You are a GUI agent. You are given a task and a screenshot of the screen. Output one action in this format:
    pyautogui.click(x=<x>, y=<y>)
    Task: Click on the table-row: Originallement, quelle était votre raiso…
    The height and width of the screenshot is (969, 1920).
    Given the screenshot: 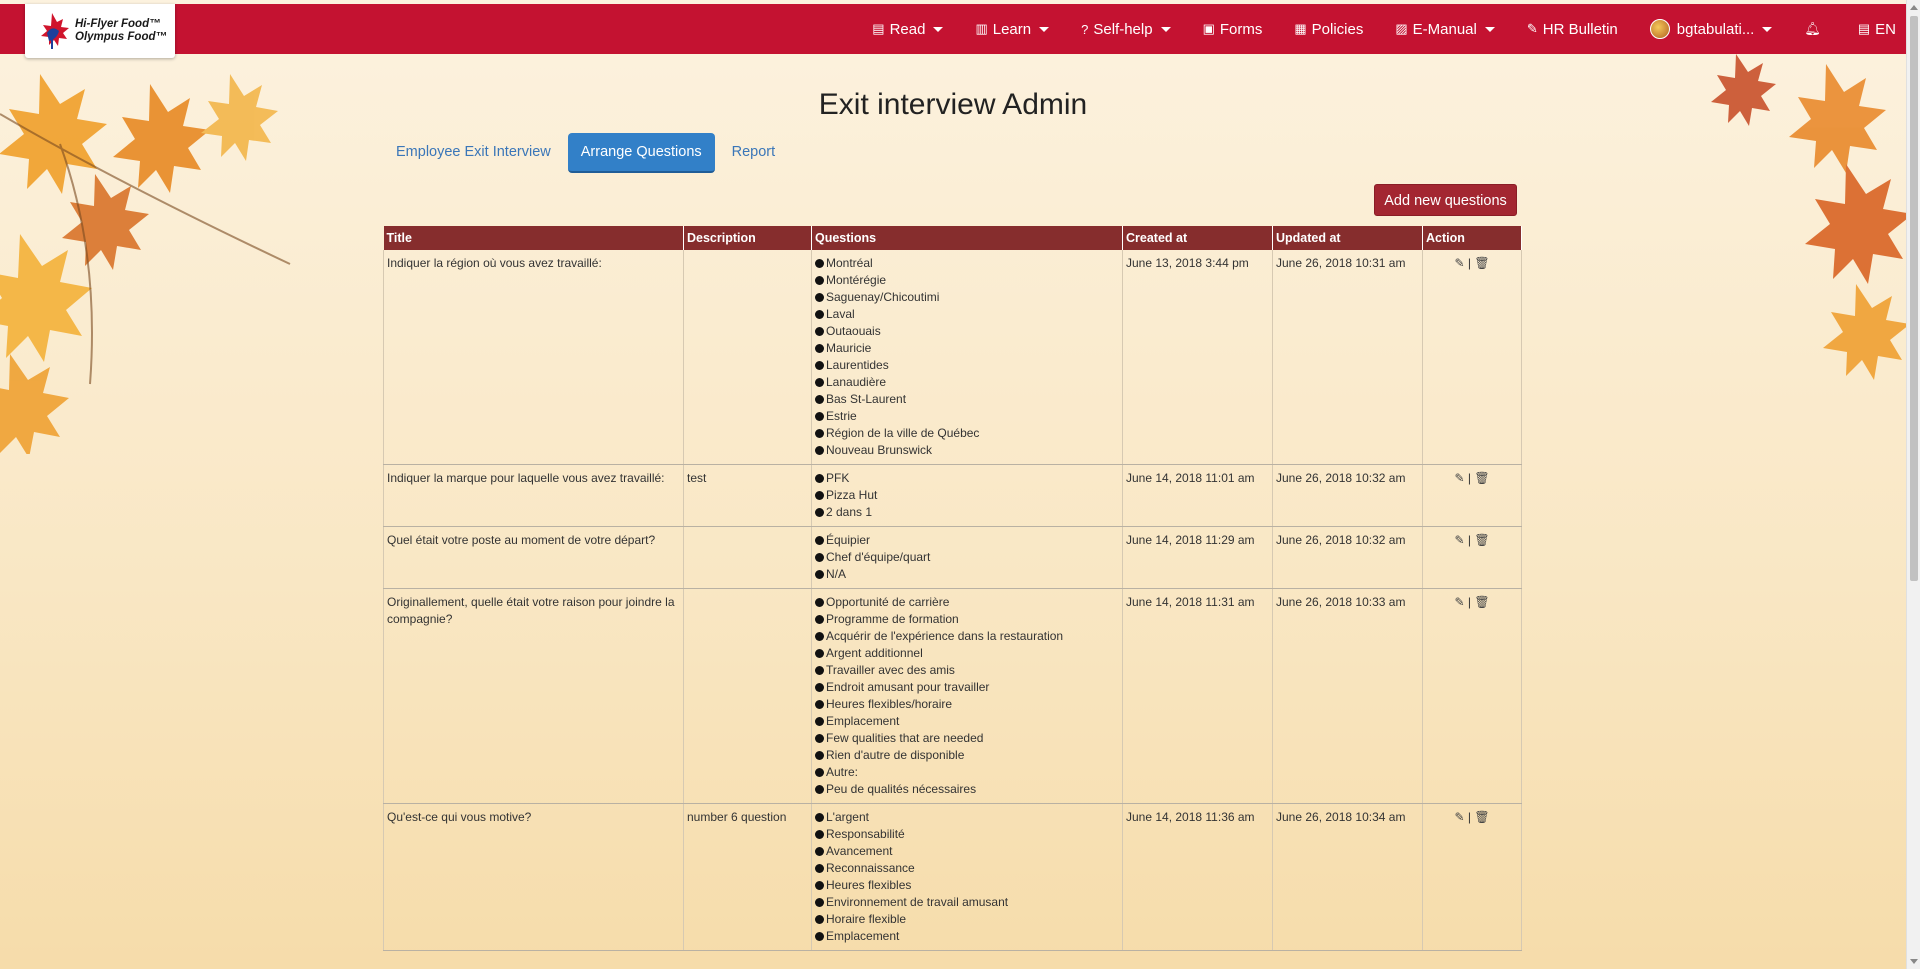 What is the action you would take?
    pyautogui.click(x=952, y=696)
    